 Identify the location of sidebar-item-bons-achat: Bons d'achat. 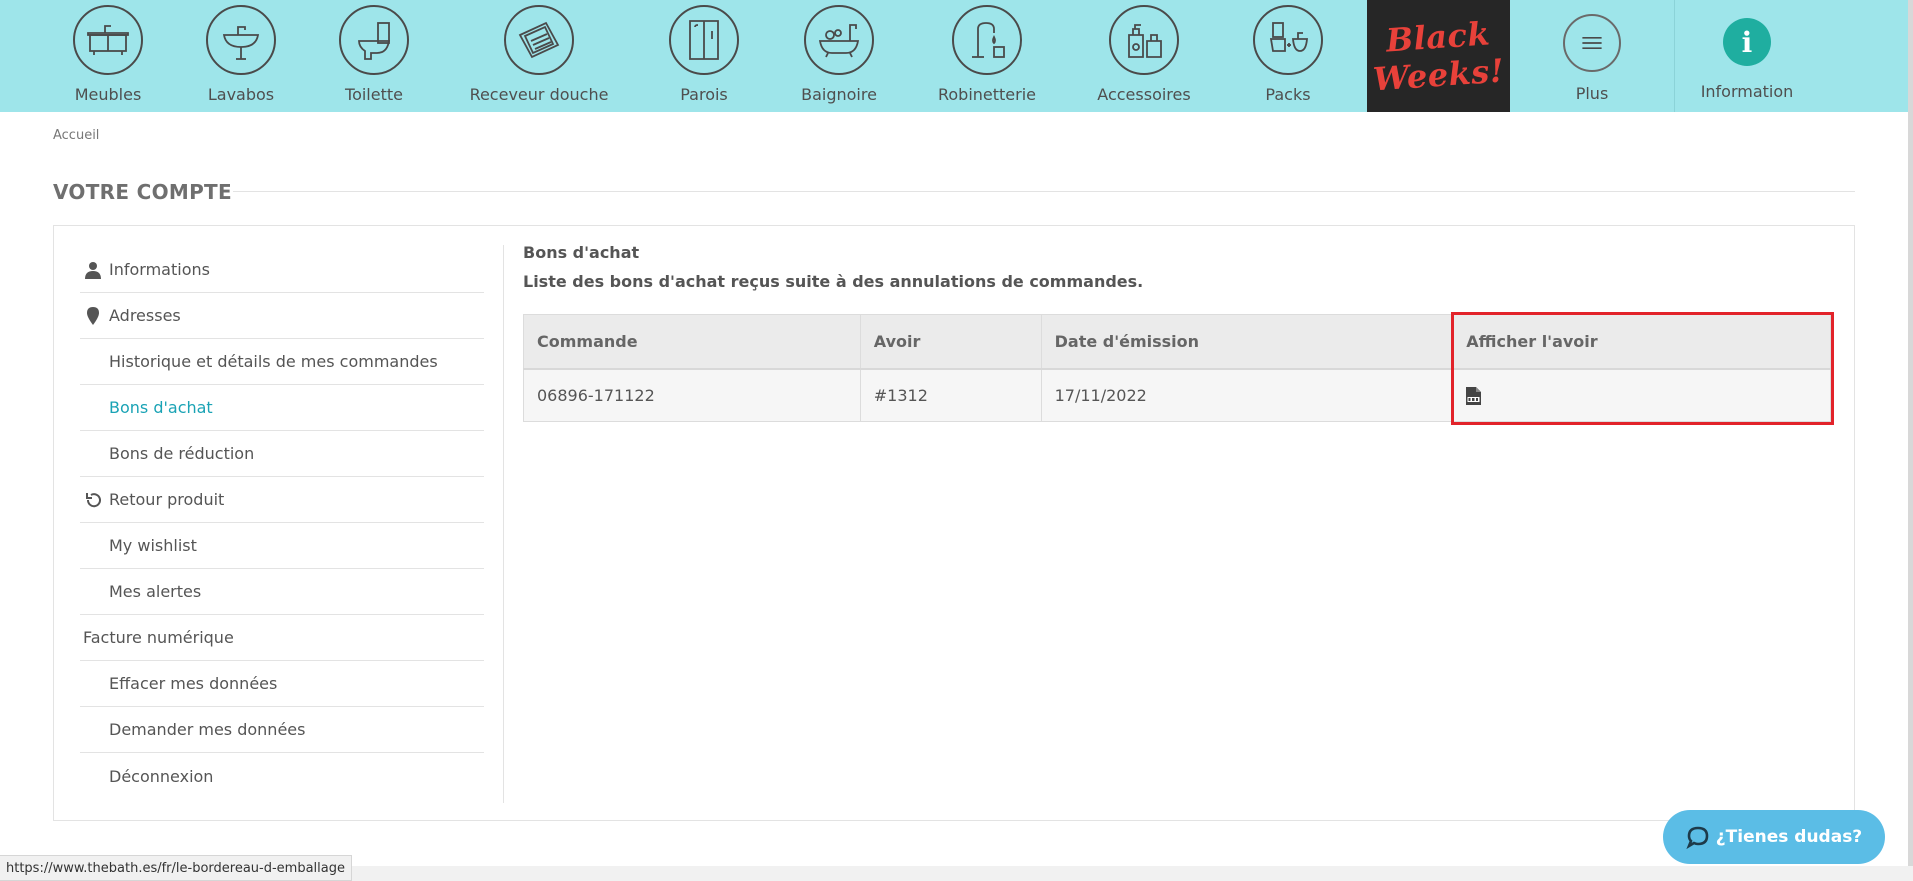
(282, 408).